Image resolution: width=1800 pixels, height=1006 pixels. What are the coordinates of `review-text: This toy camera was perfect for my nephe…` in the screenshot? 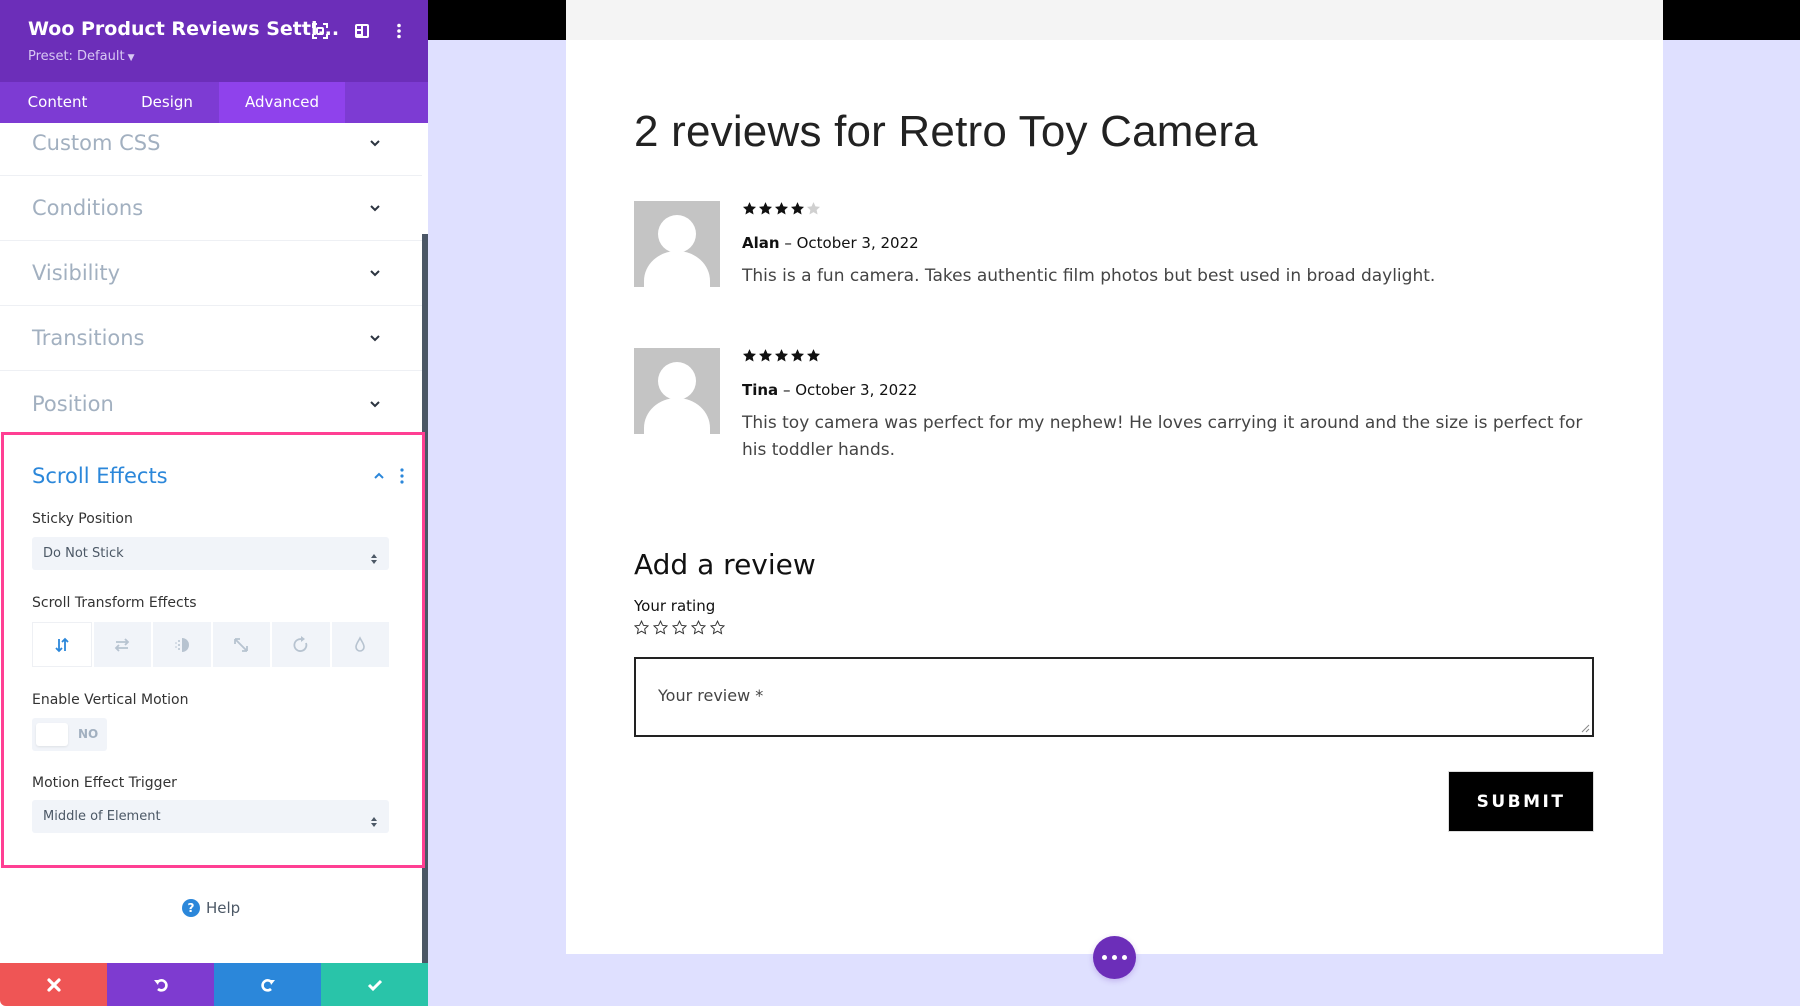 It's located at (1162, 436).